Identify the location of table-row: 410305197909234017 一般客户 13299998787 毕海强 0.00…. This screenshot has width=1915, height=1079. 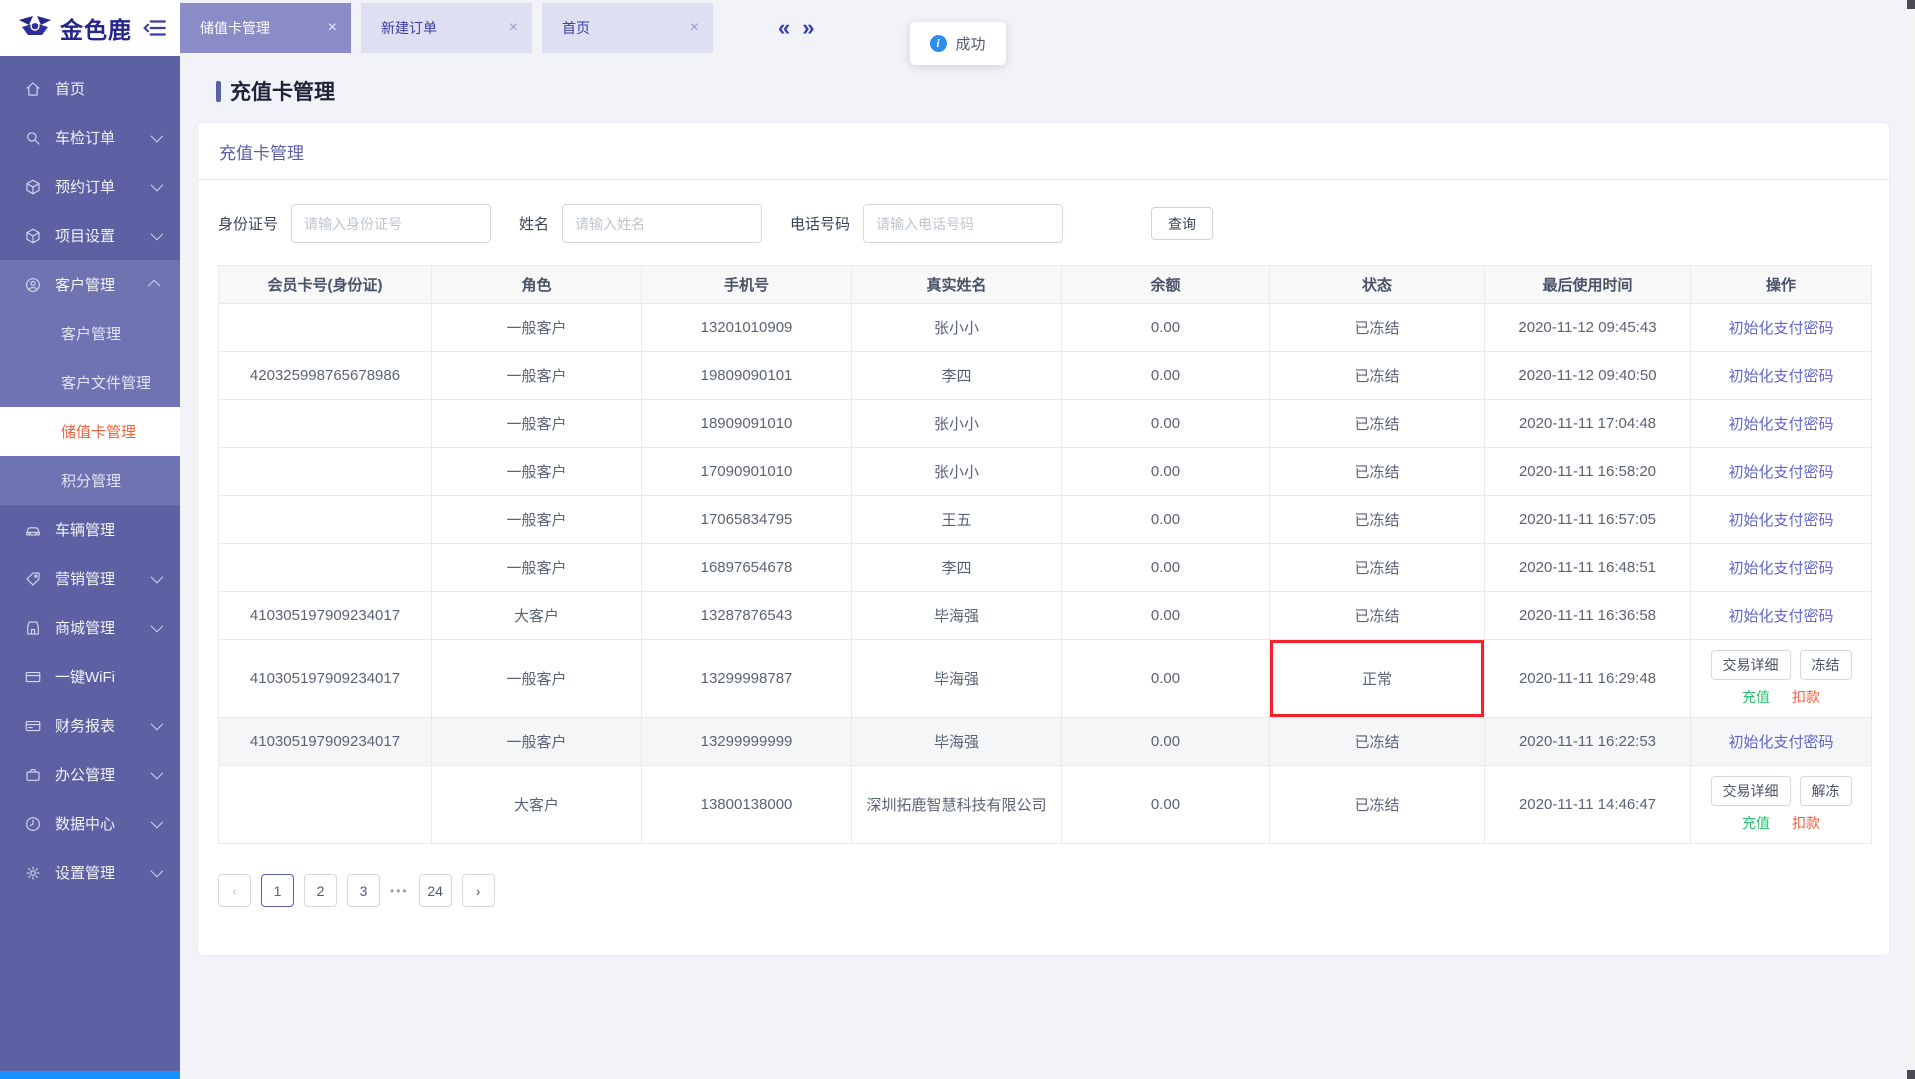
(1045, 678).